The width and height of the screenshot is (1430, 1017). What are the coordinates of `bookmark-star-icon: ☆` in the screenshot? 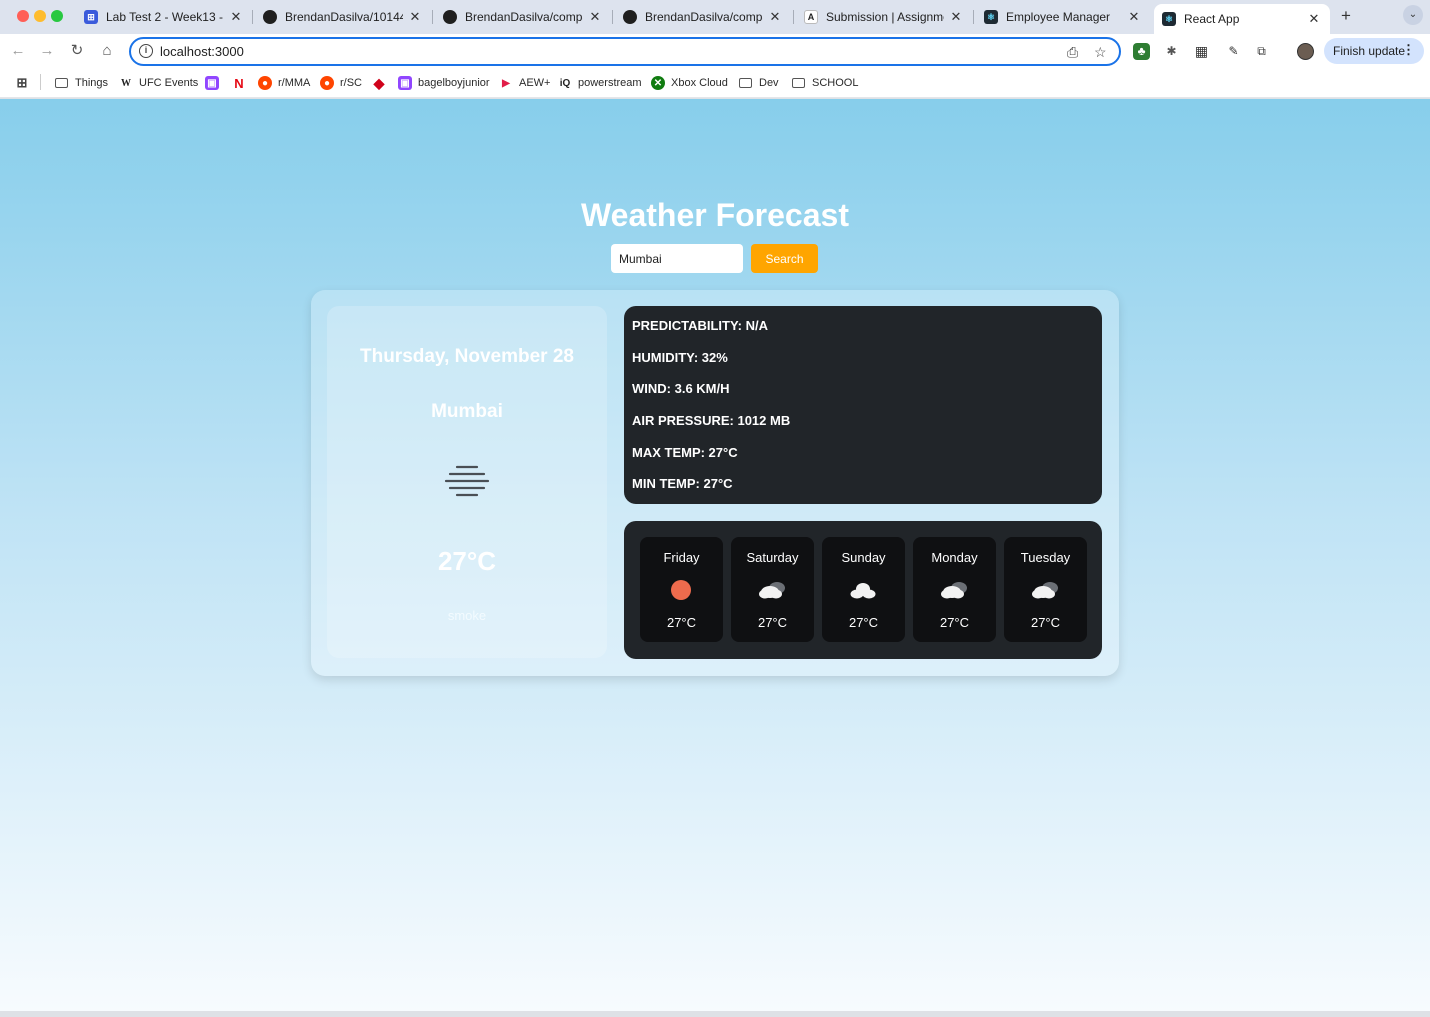 It's located at (1100, 52).